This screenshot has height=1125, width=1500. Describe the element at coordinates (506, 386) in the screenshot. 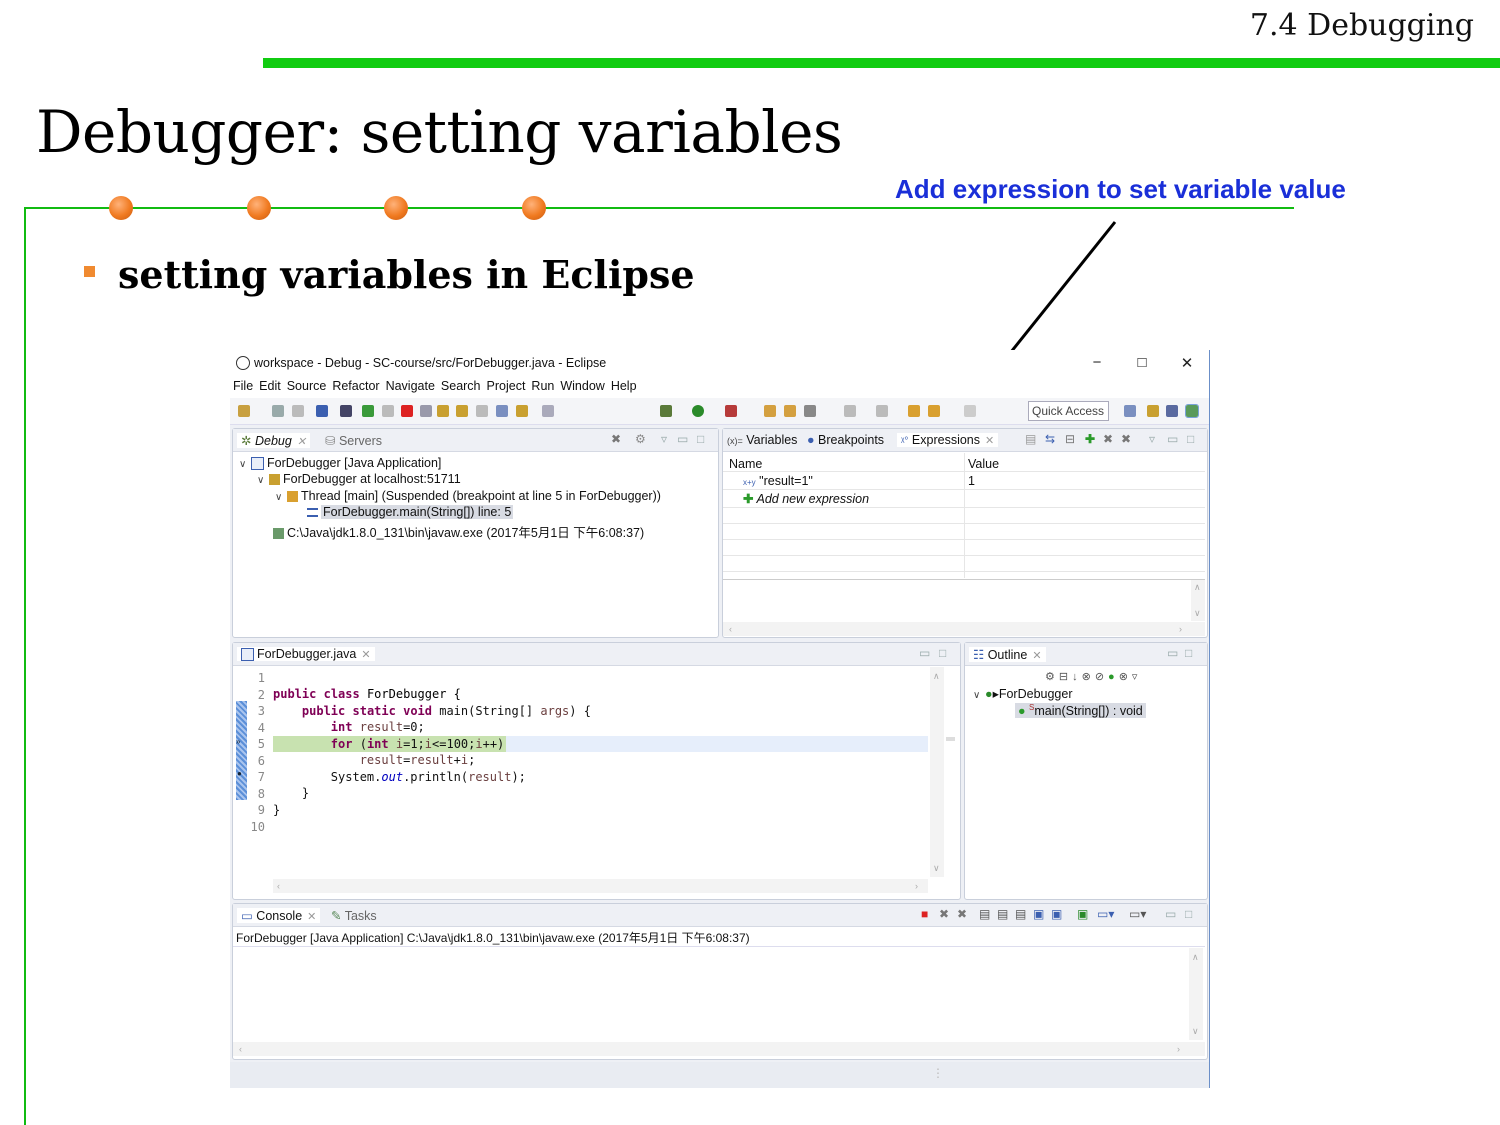

I see `menu-project: Project` at that location.